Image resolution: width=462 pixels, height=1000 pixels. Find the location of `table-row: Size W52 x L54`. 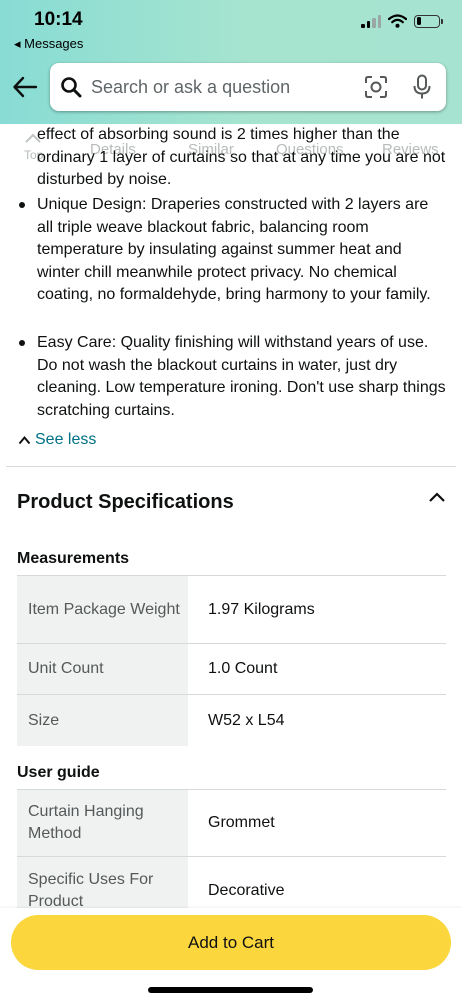

table-row: Size W52 x L54 is located at coordinates (231, 720).